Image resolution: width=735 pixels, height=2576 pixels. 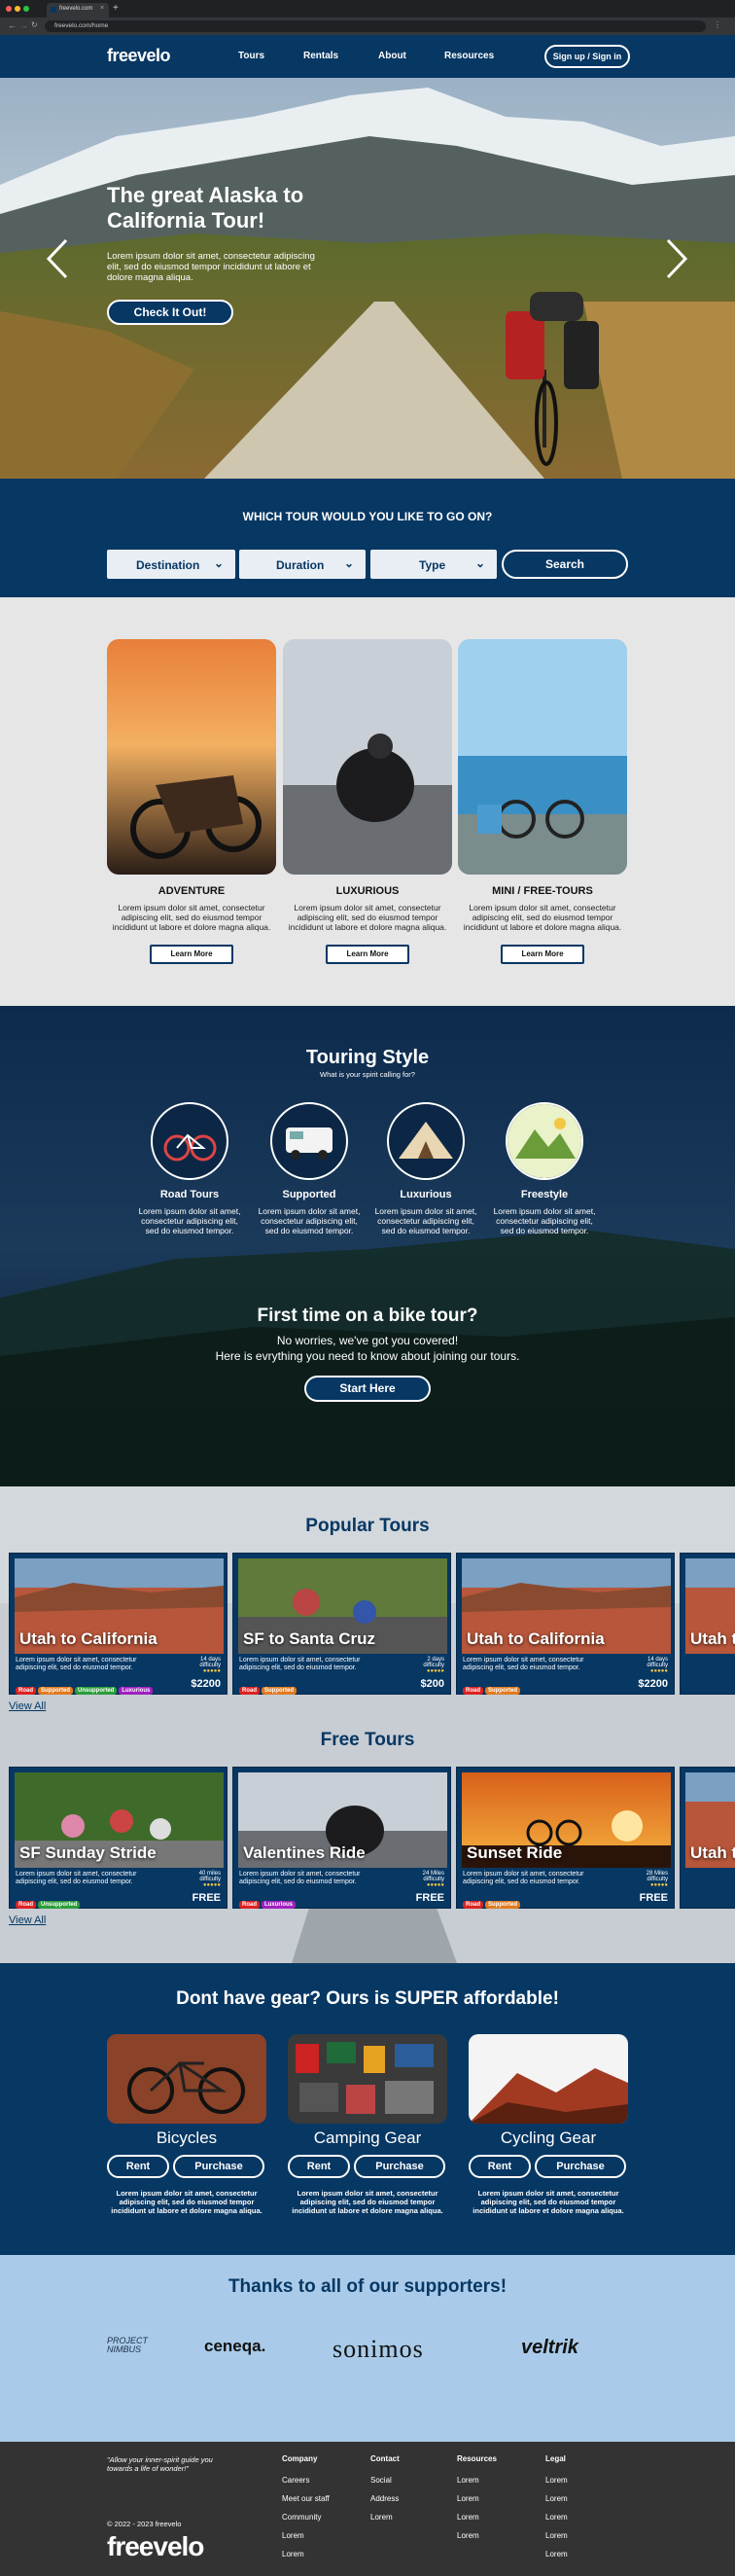 I want to click on supporters-heading: Thanks to all of our supporters!, so click(x=368, y=2286).